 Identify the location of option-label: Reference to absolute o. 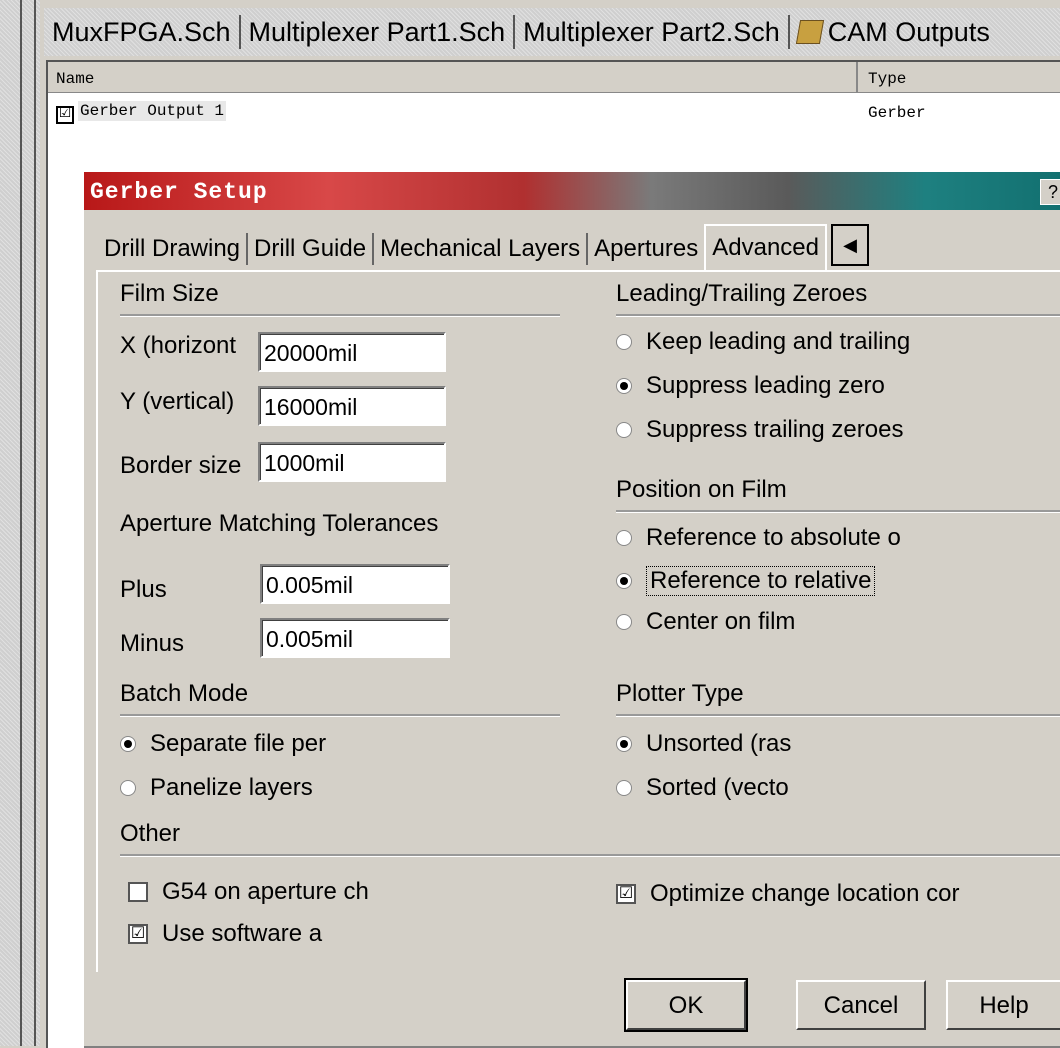
(773, 537).